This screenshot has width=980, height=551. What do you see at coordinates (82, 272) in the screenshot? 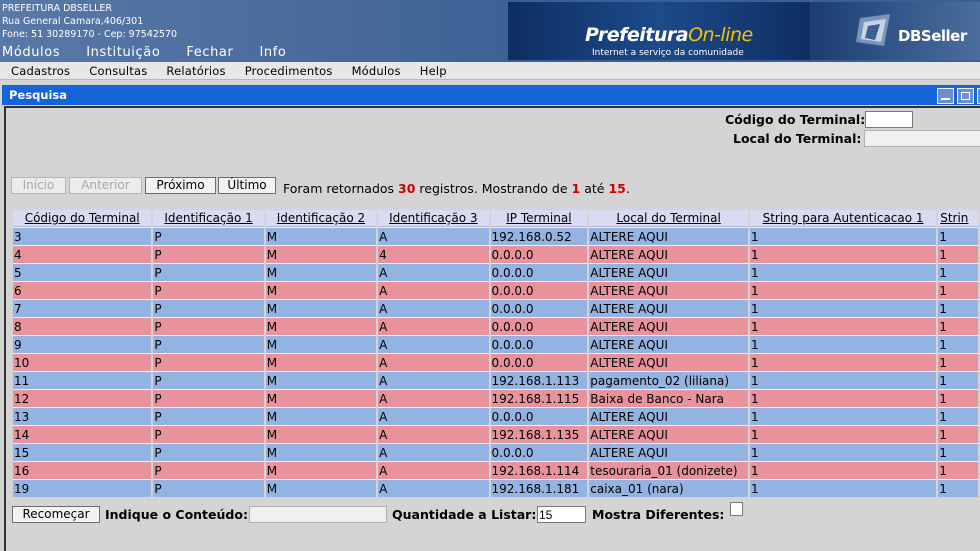
I see `cell-codigo: 5` at bounding box center [82, 272].